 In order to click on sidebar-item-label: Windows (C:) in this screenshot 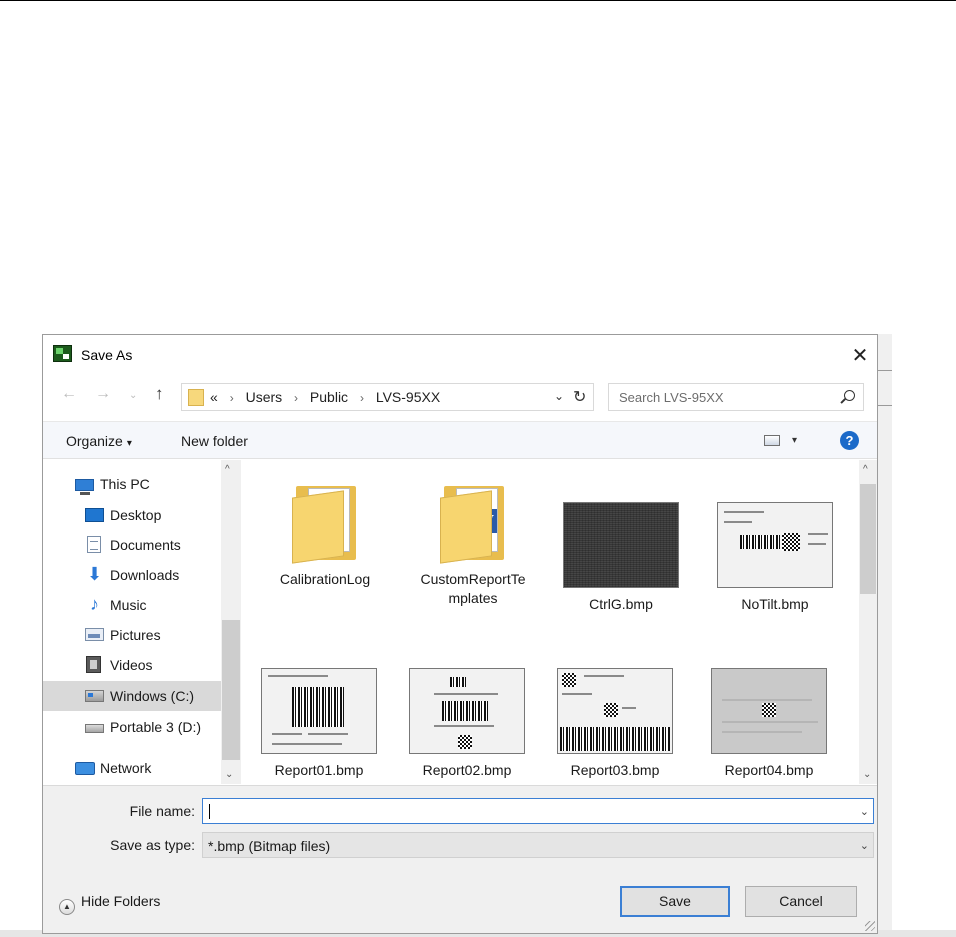, I will do `click(152, 696)`.